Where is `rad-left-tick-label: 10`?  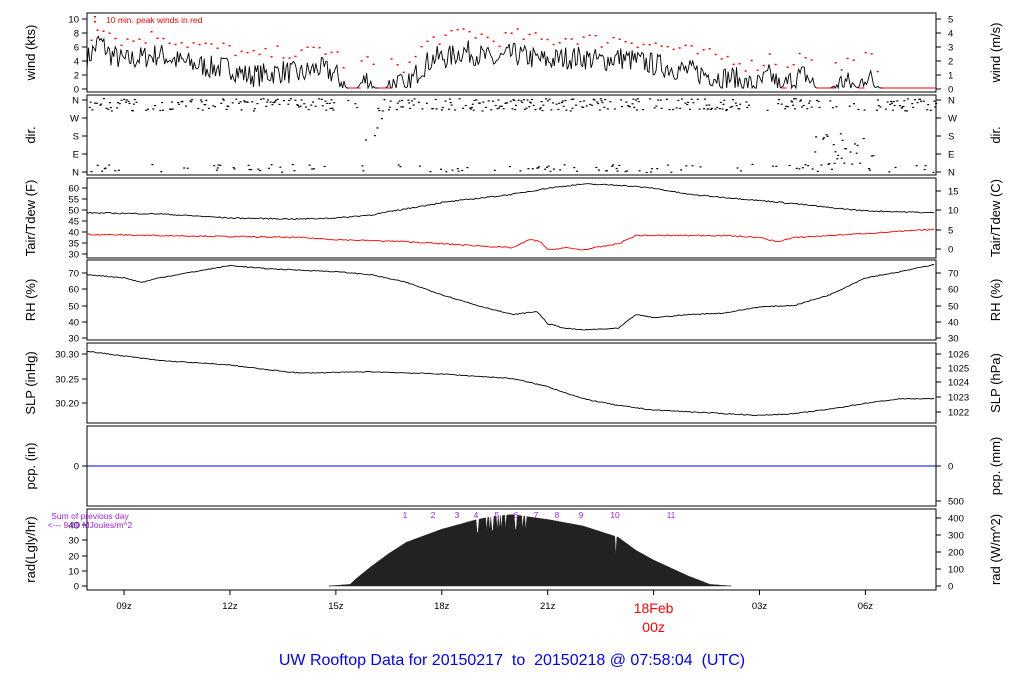
rad-left-tick-label: 10 is located at coordinates (73, 572).